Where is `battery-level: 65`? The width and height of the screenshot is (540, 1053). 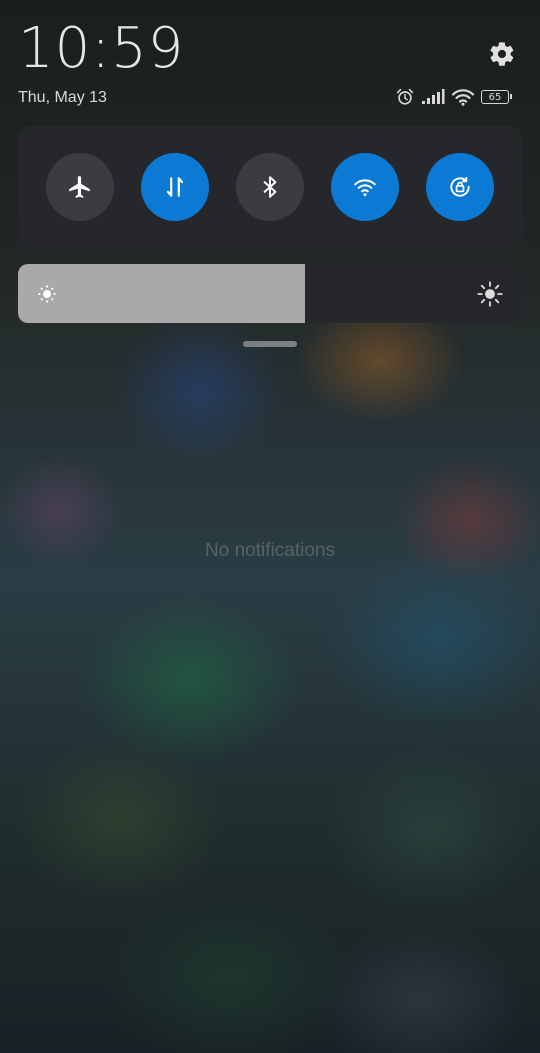
battery-level: 65 is located at coordinates (495, 97).